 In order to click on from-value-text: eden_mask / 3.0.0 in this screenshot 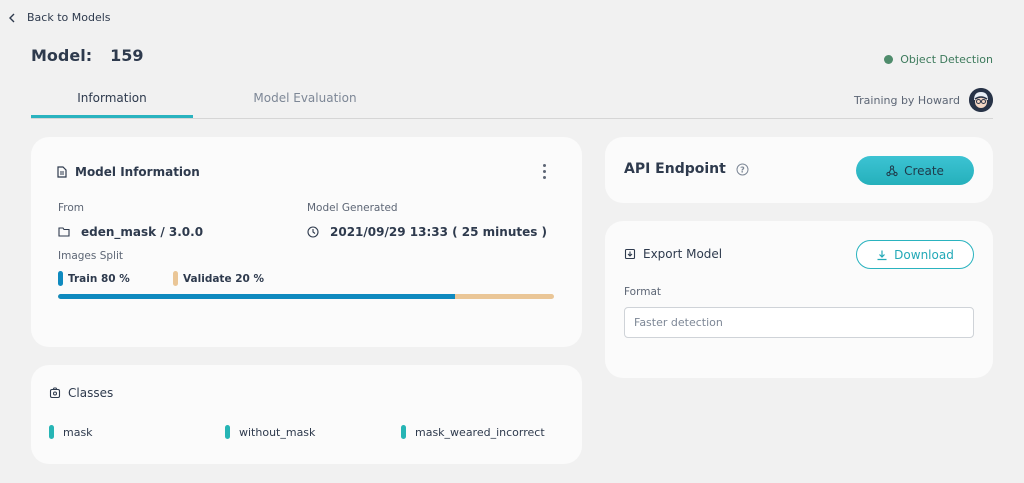, I will do `click(142, 232)`.